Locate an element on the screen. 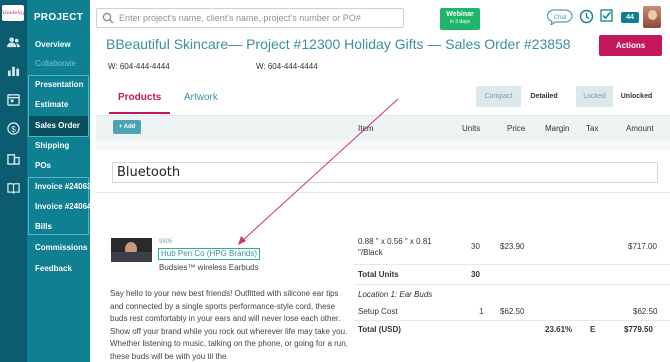 Image resolution: width=670 pixels, height=362 pixels. tab-products: Products is located at coordinates (139, 97).